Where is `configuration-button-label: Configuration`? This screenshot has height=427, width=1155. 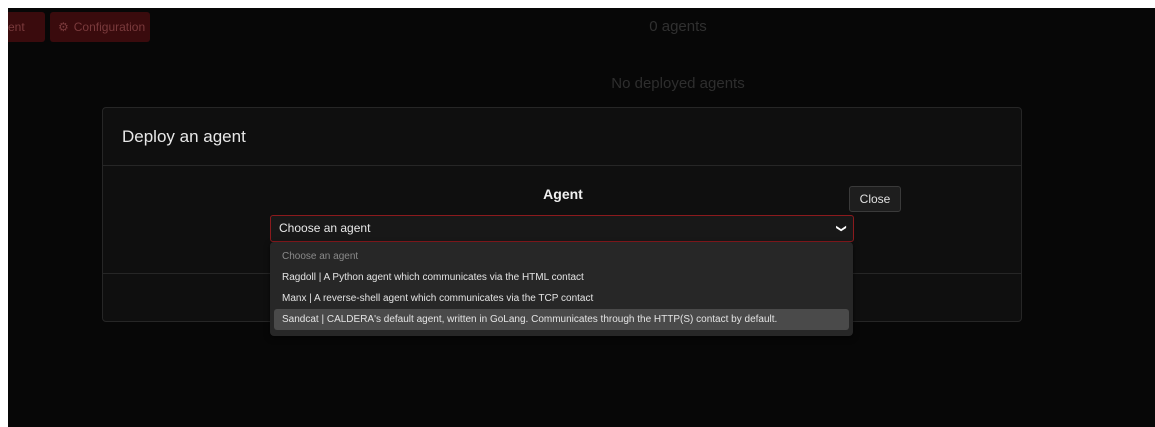 configuration-button-label: Configuration is located at coordinates (109, 27).